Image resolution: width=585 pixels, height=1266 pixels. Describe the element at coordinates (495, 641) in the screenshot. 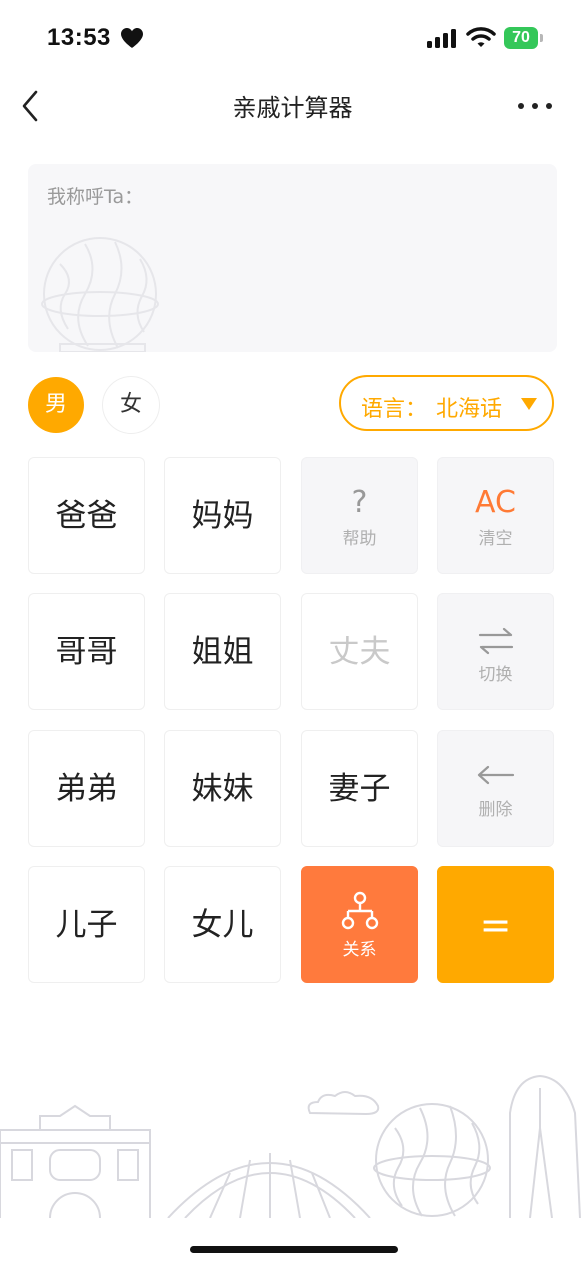

I see `swap-icon` at that location.